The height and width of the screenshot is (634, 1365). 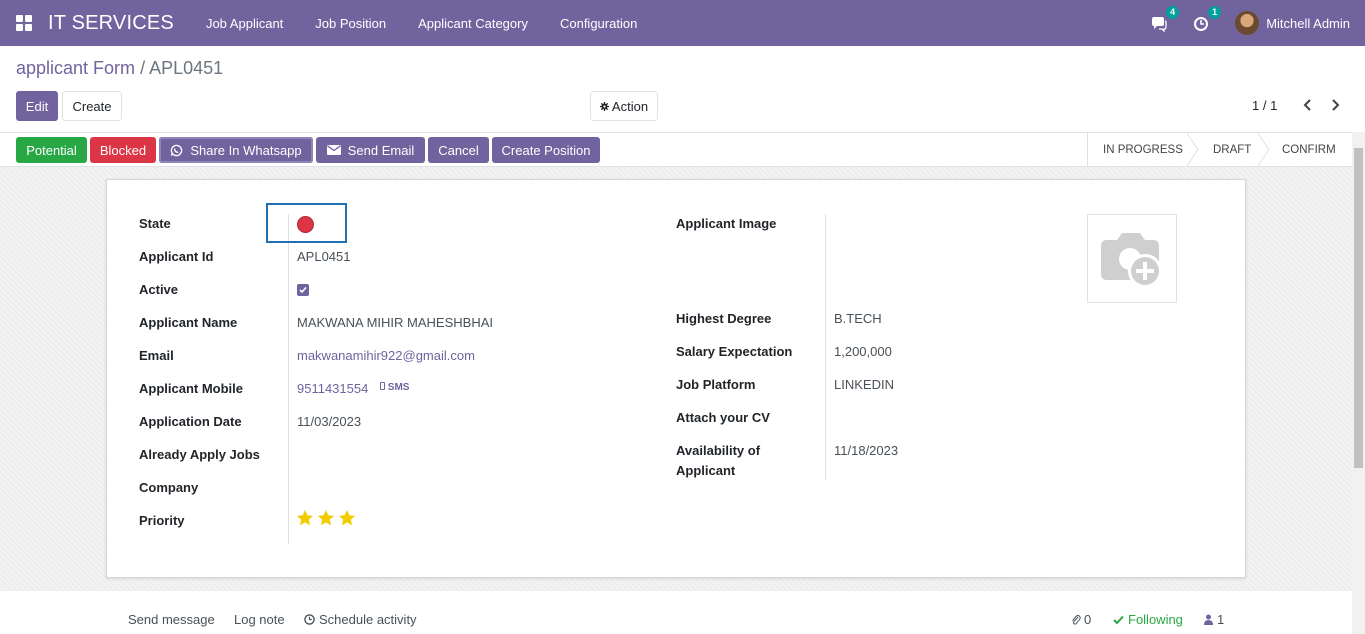 I want to click on chevron-right-icon, so click(x=1335, y=105).